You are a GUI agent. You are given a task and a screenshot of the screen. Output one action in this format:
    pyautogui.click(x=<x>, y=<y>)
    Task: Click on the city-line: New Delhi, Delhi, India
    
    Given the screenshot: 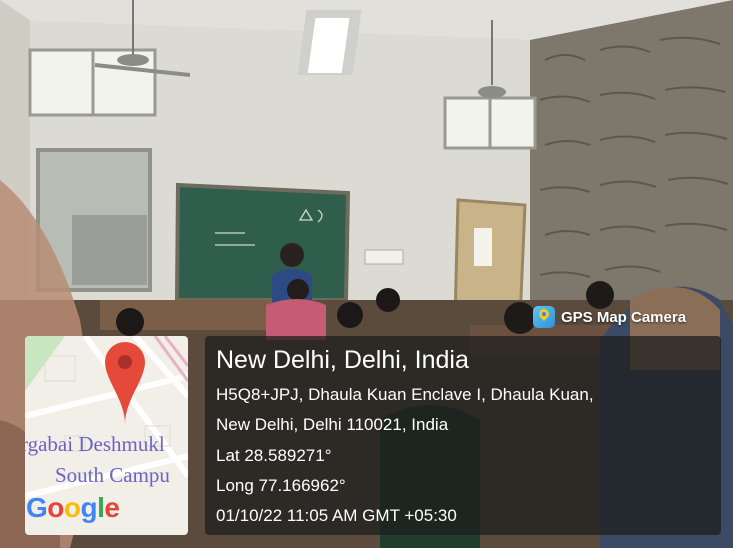 What is the action you would take?
    pyautogui.click(x=342, y=360)
    